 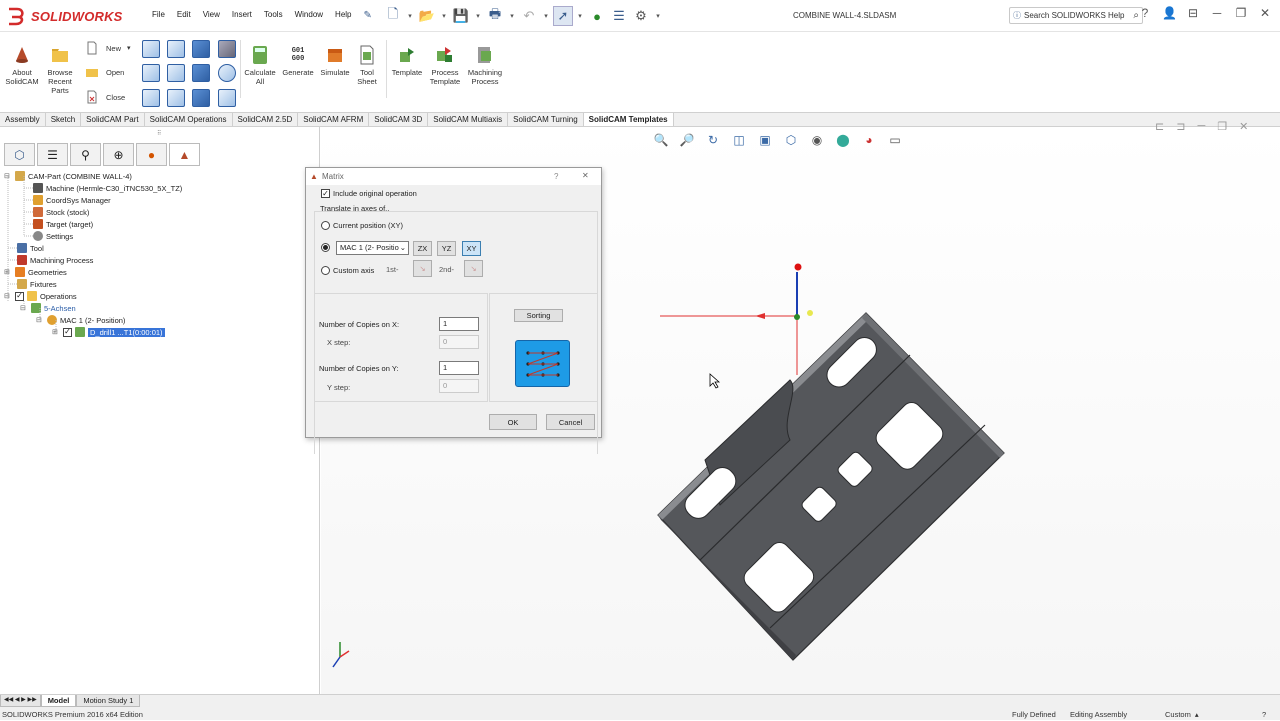 What do you see at coordinates (459, 342) in the screenshot?
I see `x-step-input: 0` at bounding box center [459, 342].